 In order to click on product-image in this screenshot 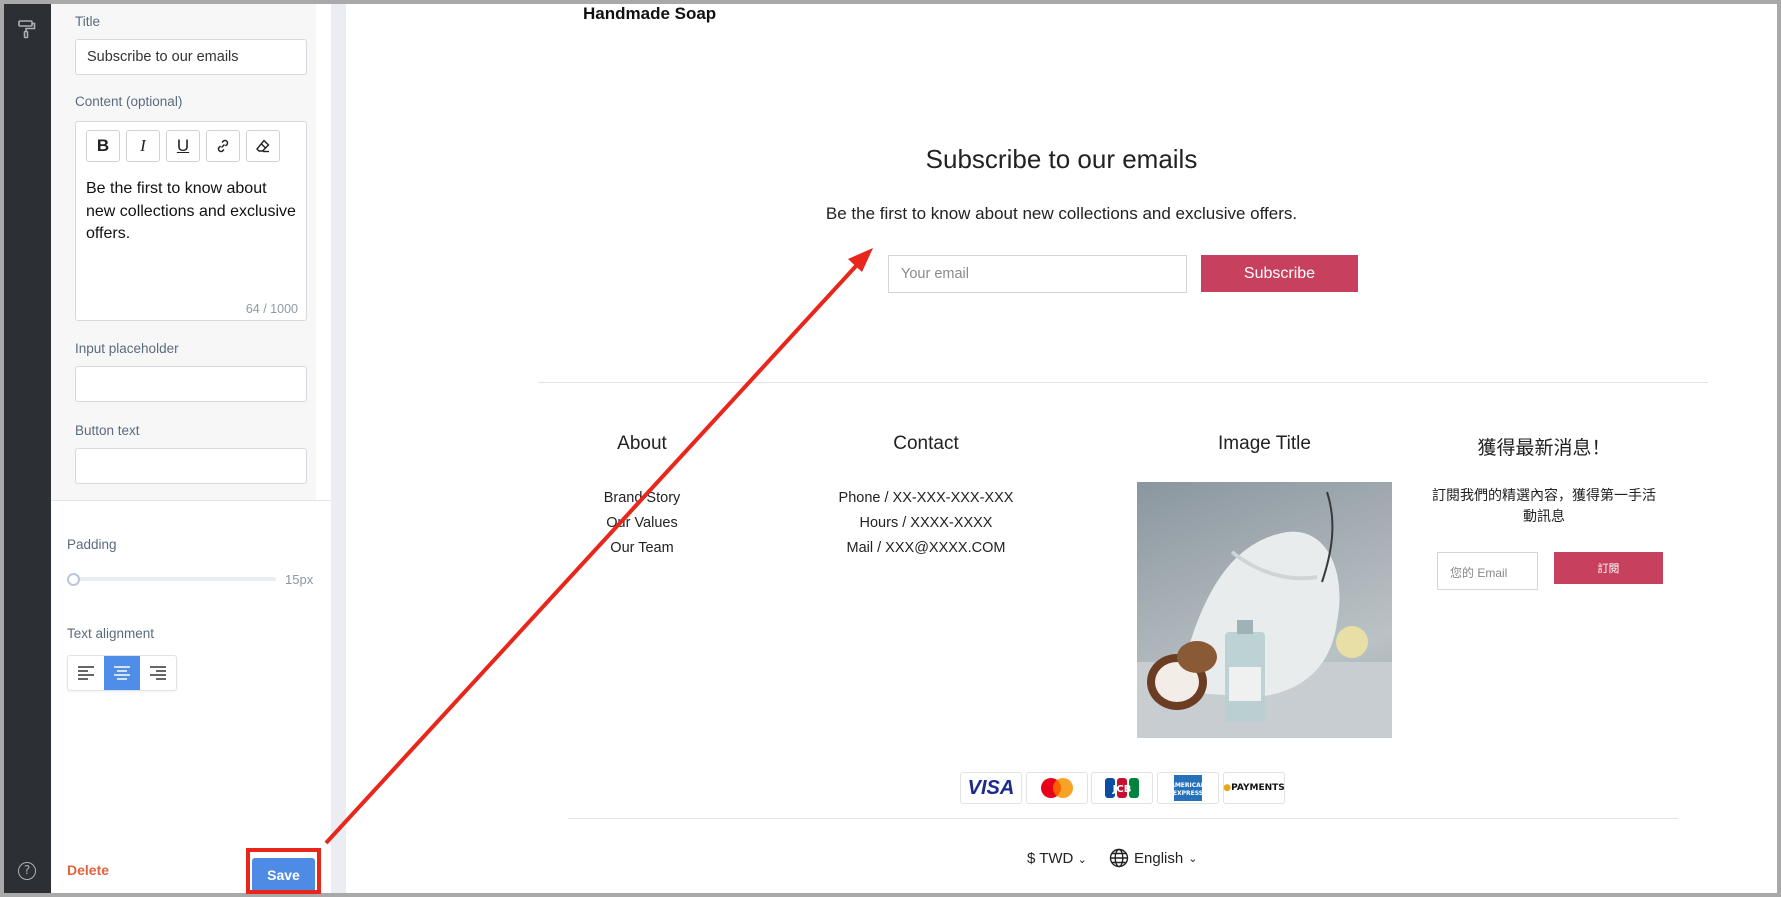, I will do `click(1264, 610)`.